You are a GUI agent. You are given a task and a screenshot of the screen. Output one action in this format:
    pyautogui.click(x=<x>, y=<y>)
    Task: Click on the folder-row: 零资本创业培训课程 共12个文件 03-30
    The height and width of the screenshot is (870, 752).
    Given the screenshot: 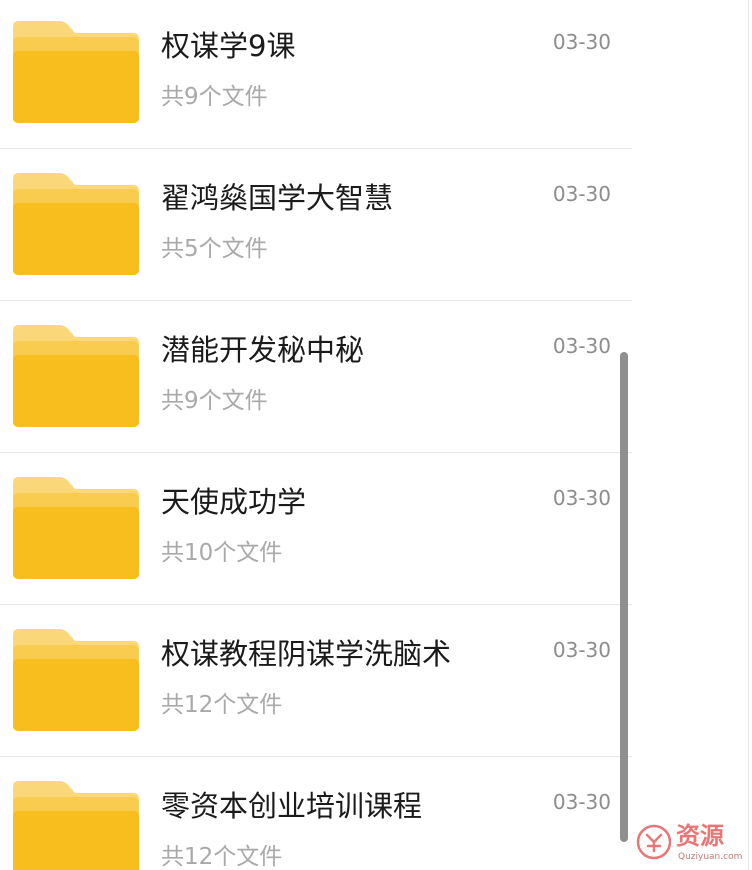 What is the action you would take?
    pyautogui.click(x=316, y=813)
    